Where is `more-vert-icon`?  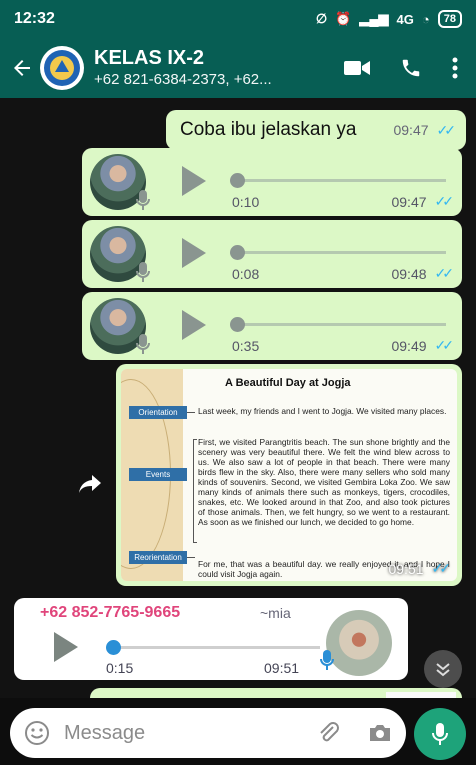 more-vert-icon is located at coordinates (455, 68).